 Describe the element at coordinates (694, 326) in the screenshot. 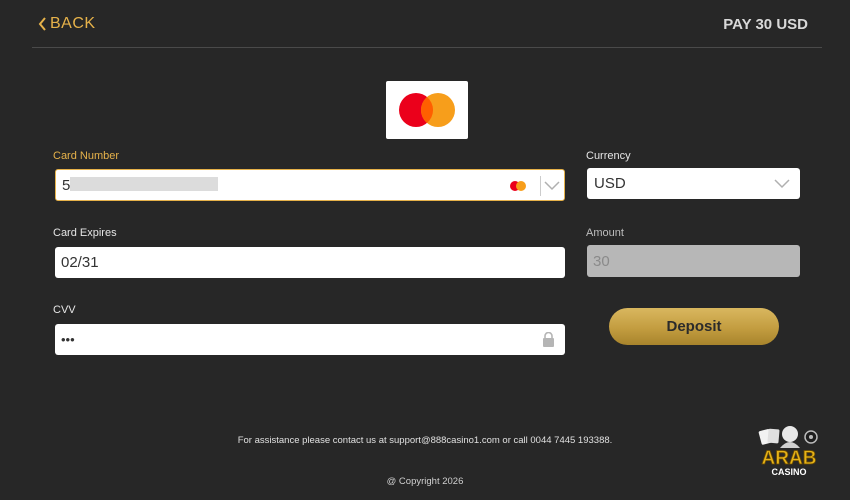

I see `deposit-button: Deposit` at that location.